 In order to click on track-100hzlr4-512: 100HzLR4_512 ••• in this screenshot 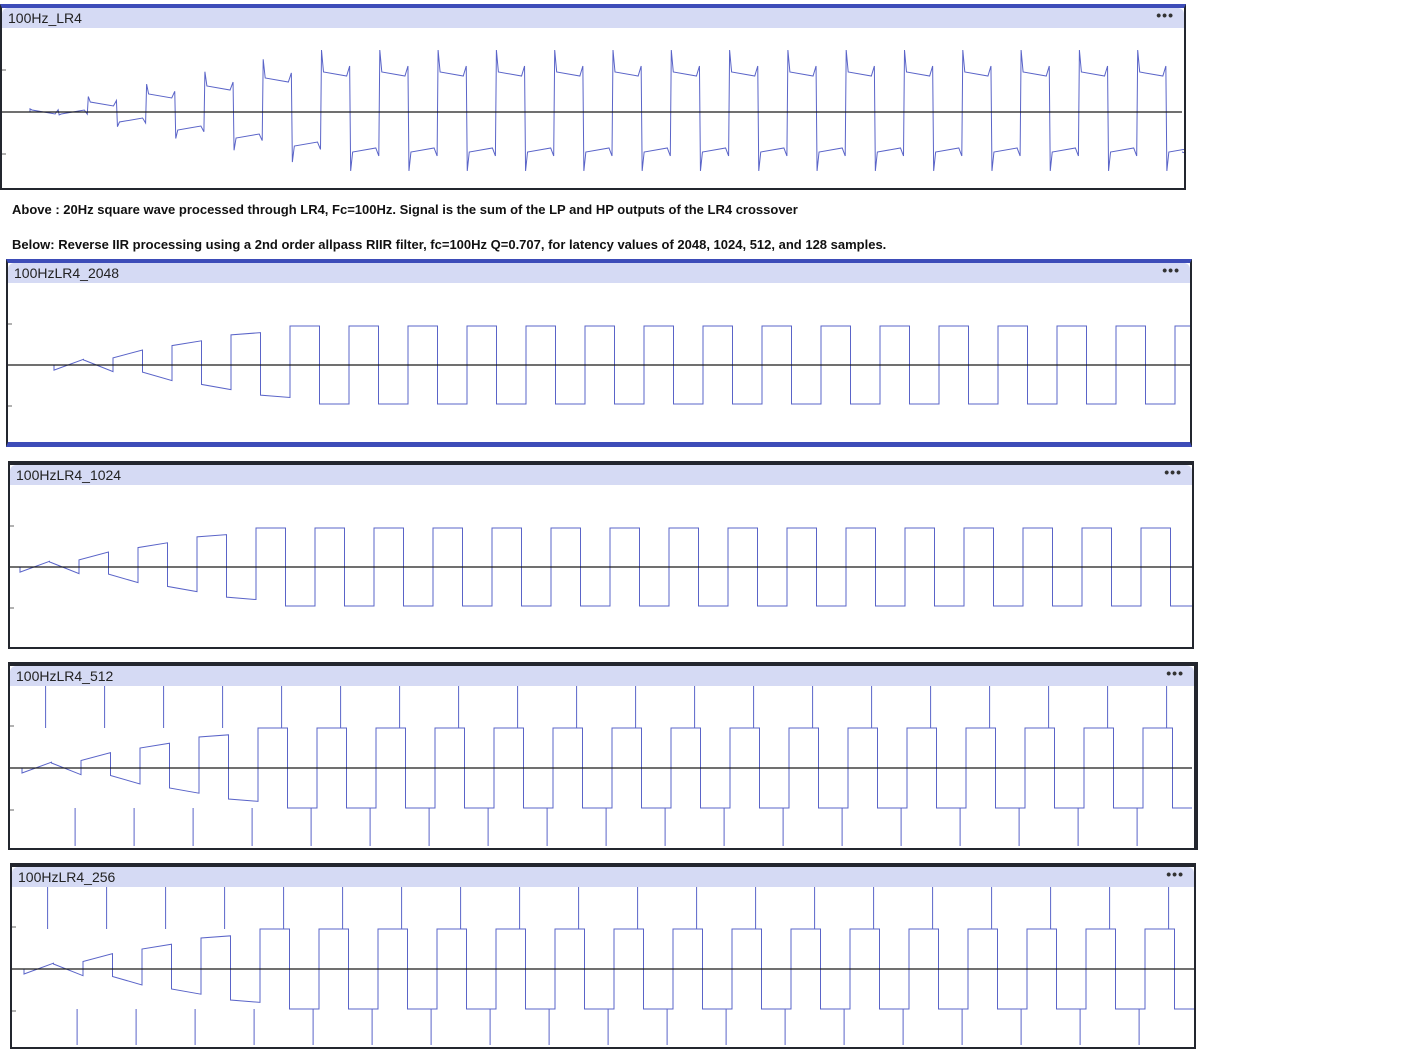, I will do `click(603, 756)`.